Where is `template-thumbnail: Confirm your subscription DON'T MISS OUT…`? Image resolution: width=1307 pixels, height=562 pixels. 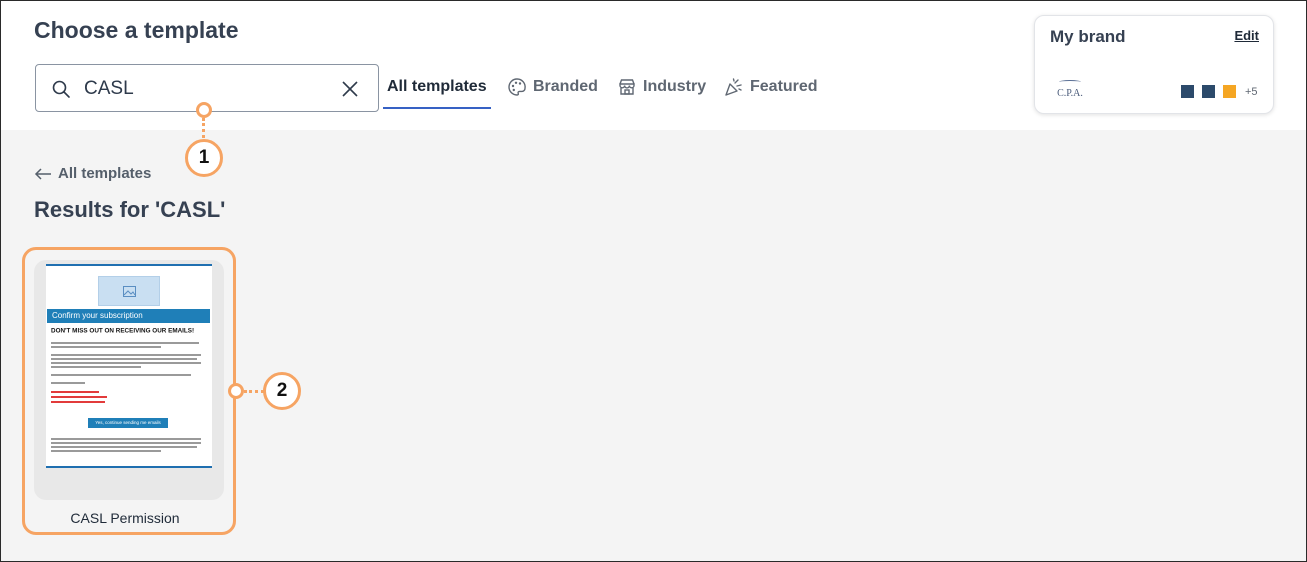 template-thumbnail: Confirm your subscription DON'T MISS OUT… is located at coordinates (129, 366).